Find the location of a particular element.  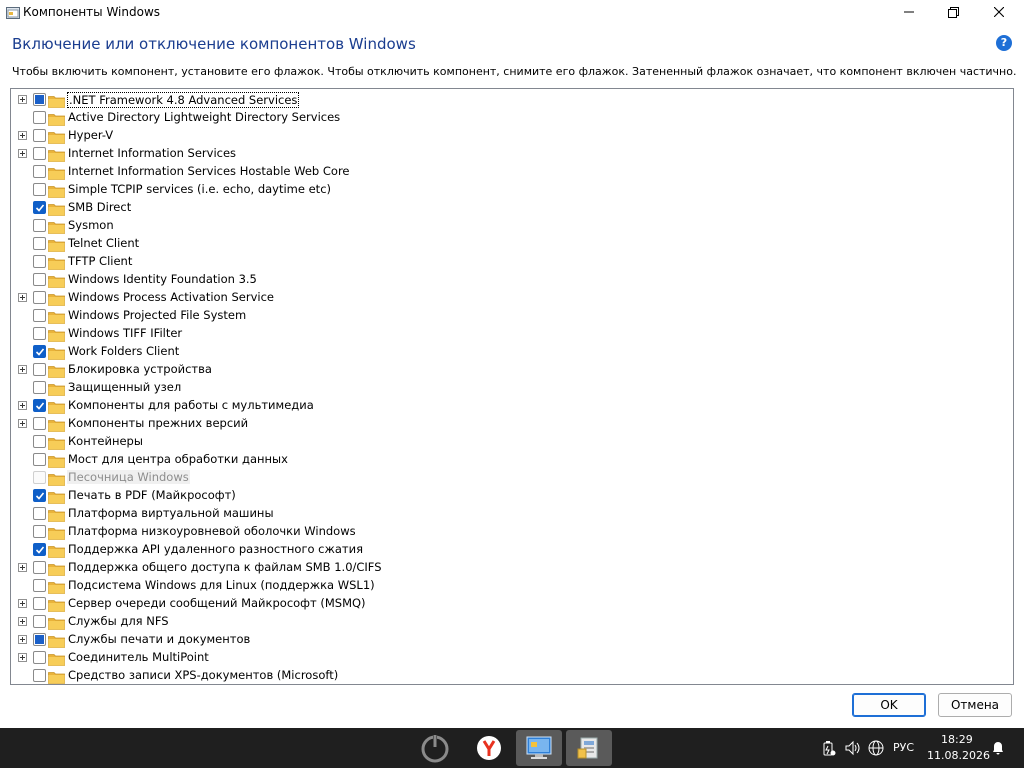

minimize-button is located at coordinates (909, 12).